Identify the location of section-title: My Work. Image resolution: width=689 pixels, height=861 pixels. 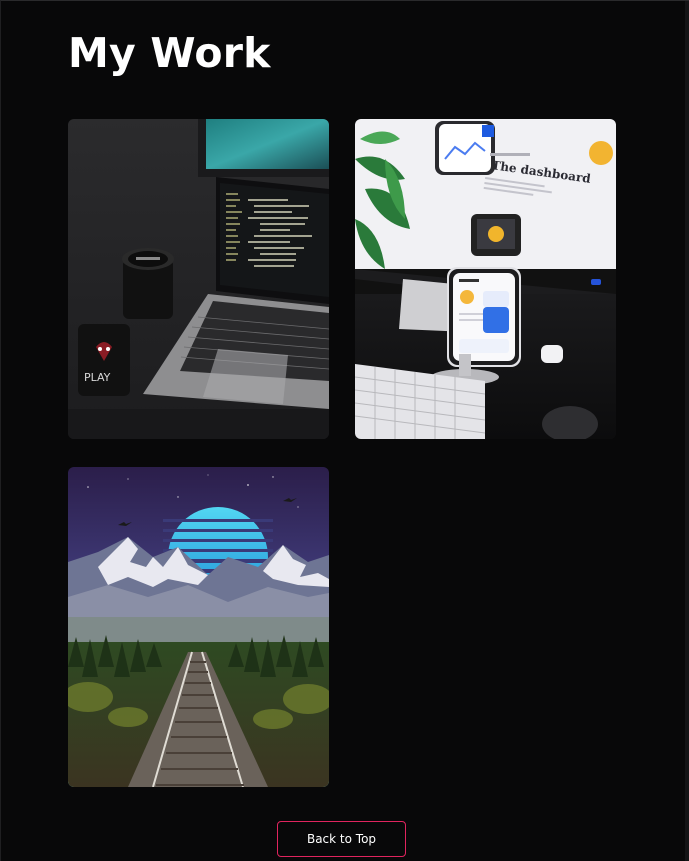
(169, 53).